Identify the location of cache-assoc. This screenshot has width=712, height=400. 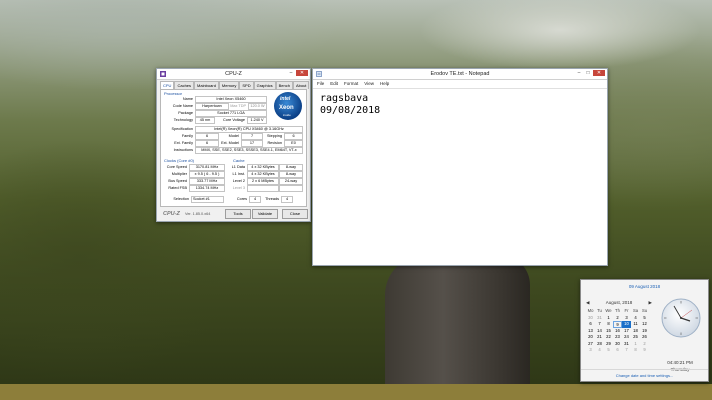
(291, 188).